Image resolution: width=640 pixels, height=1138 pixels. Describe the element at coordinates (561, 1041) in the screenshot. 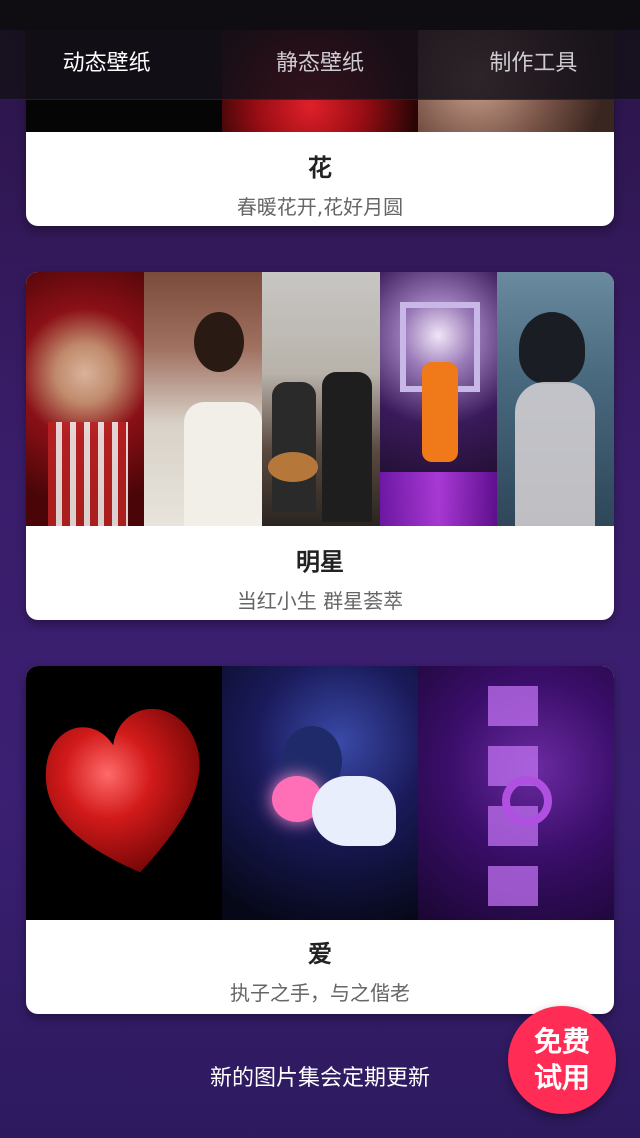

I see `free-trial-label-line1: 免费` at that location.